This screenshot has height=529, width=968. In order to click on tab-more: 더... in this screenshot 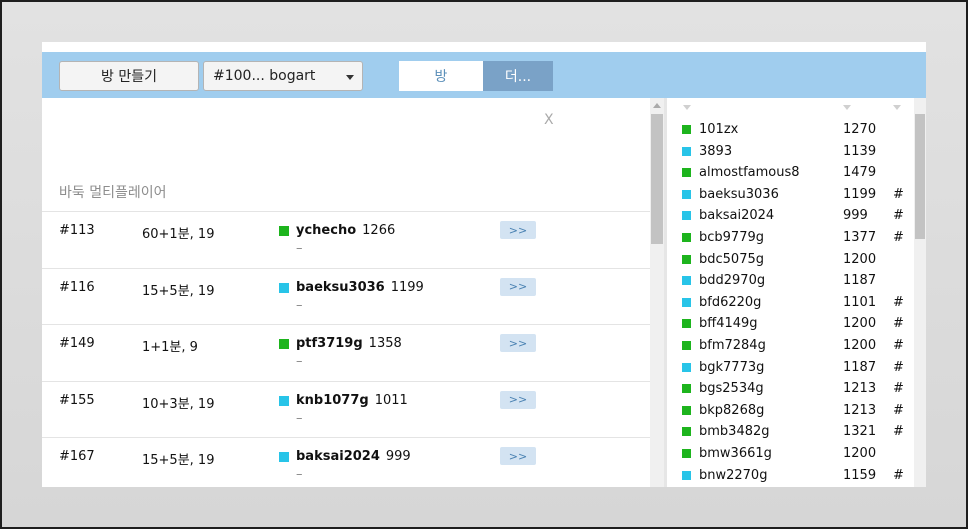, I will do `click(518, 76)`.